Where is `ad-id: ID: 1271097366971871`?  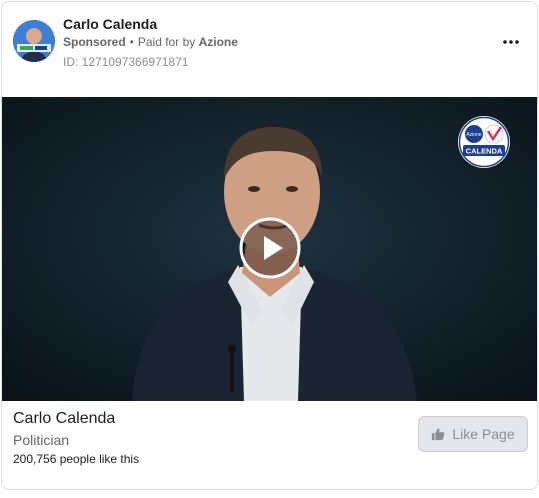
ad-id: ID: 1271097366971871 is located at coordinates (126, 62).